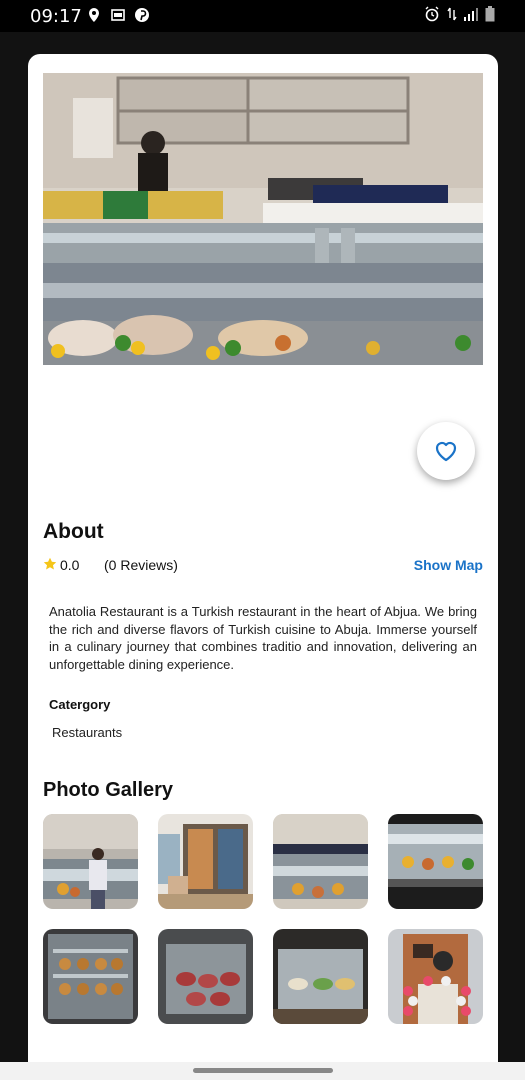  I want to click on category-label: Catergory, so click(80, 704).